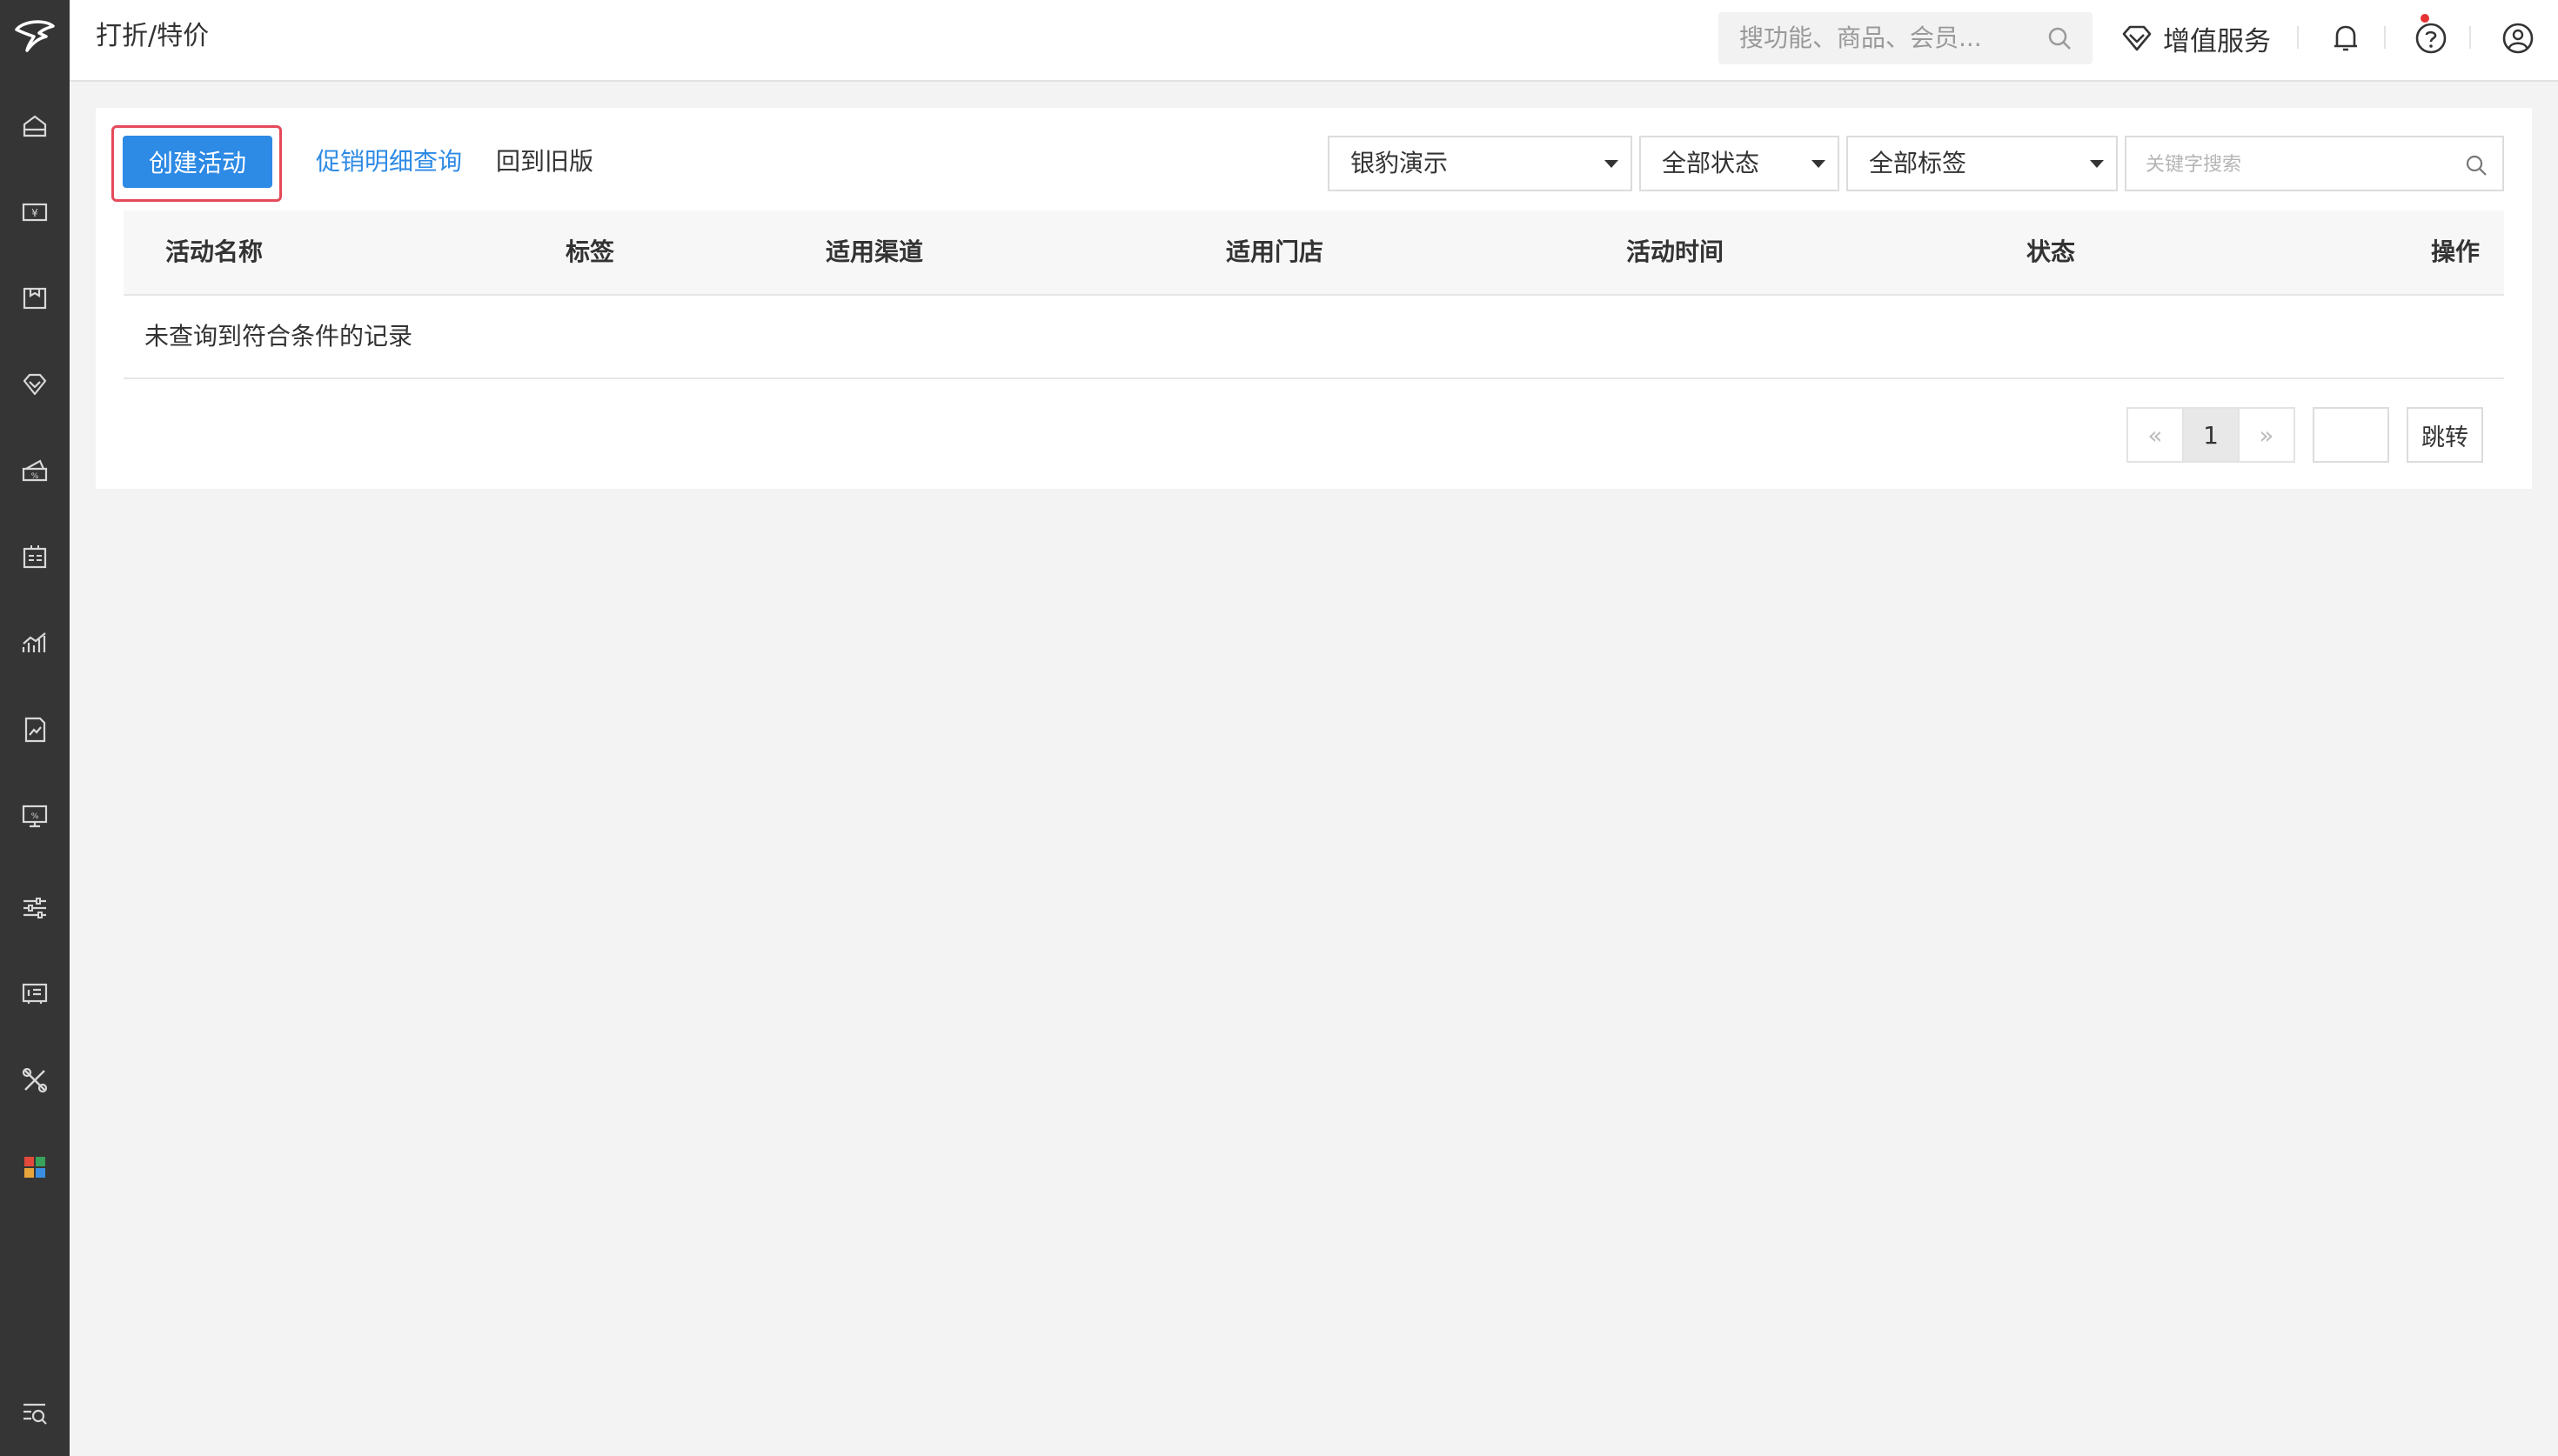  I want to click on create-activity-button: 创建活动, so click(197, 162).